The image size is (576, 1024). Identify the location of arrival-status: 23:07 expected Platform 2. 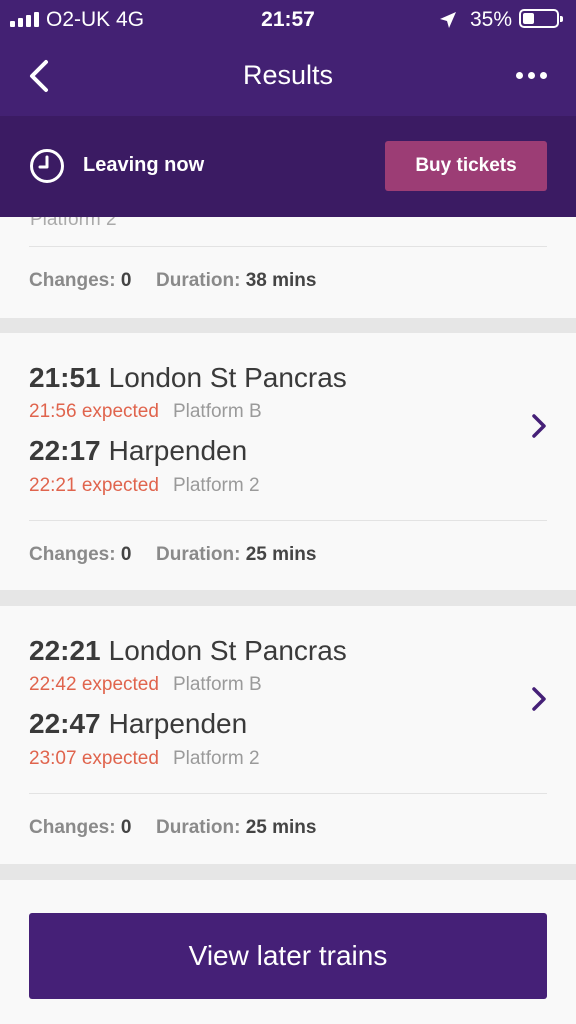
(144, 759).